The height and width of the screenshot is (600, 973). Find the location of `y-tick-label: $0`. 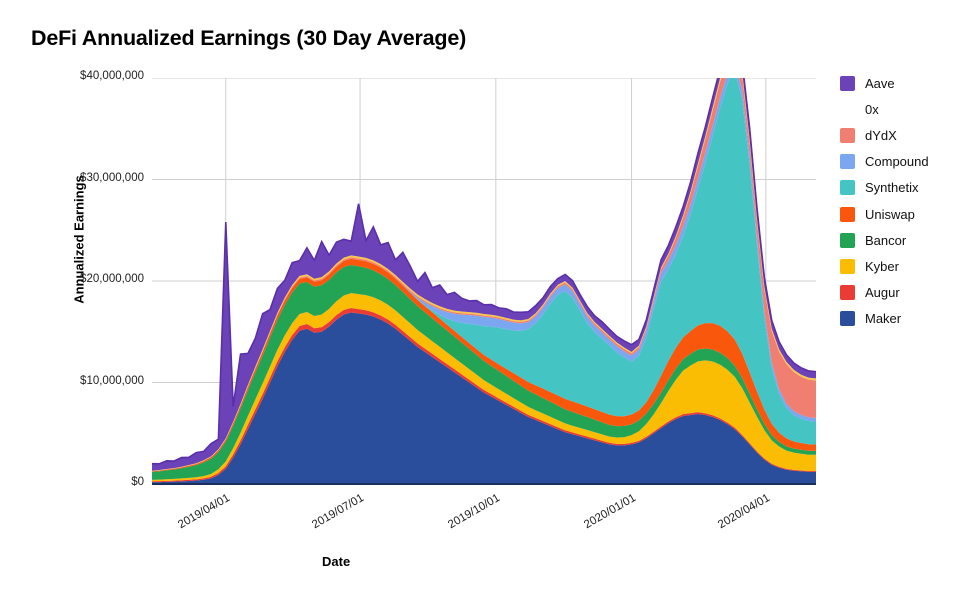

y-tick-label: $0 is located at coordinates (137, 482).